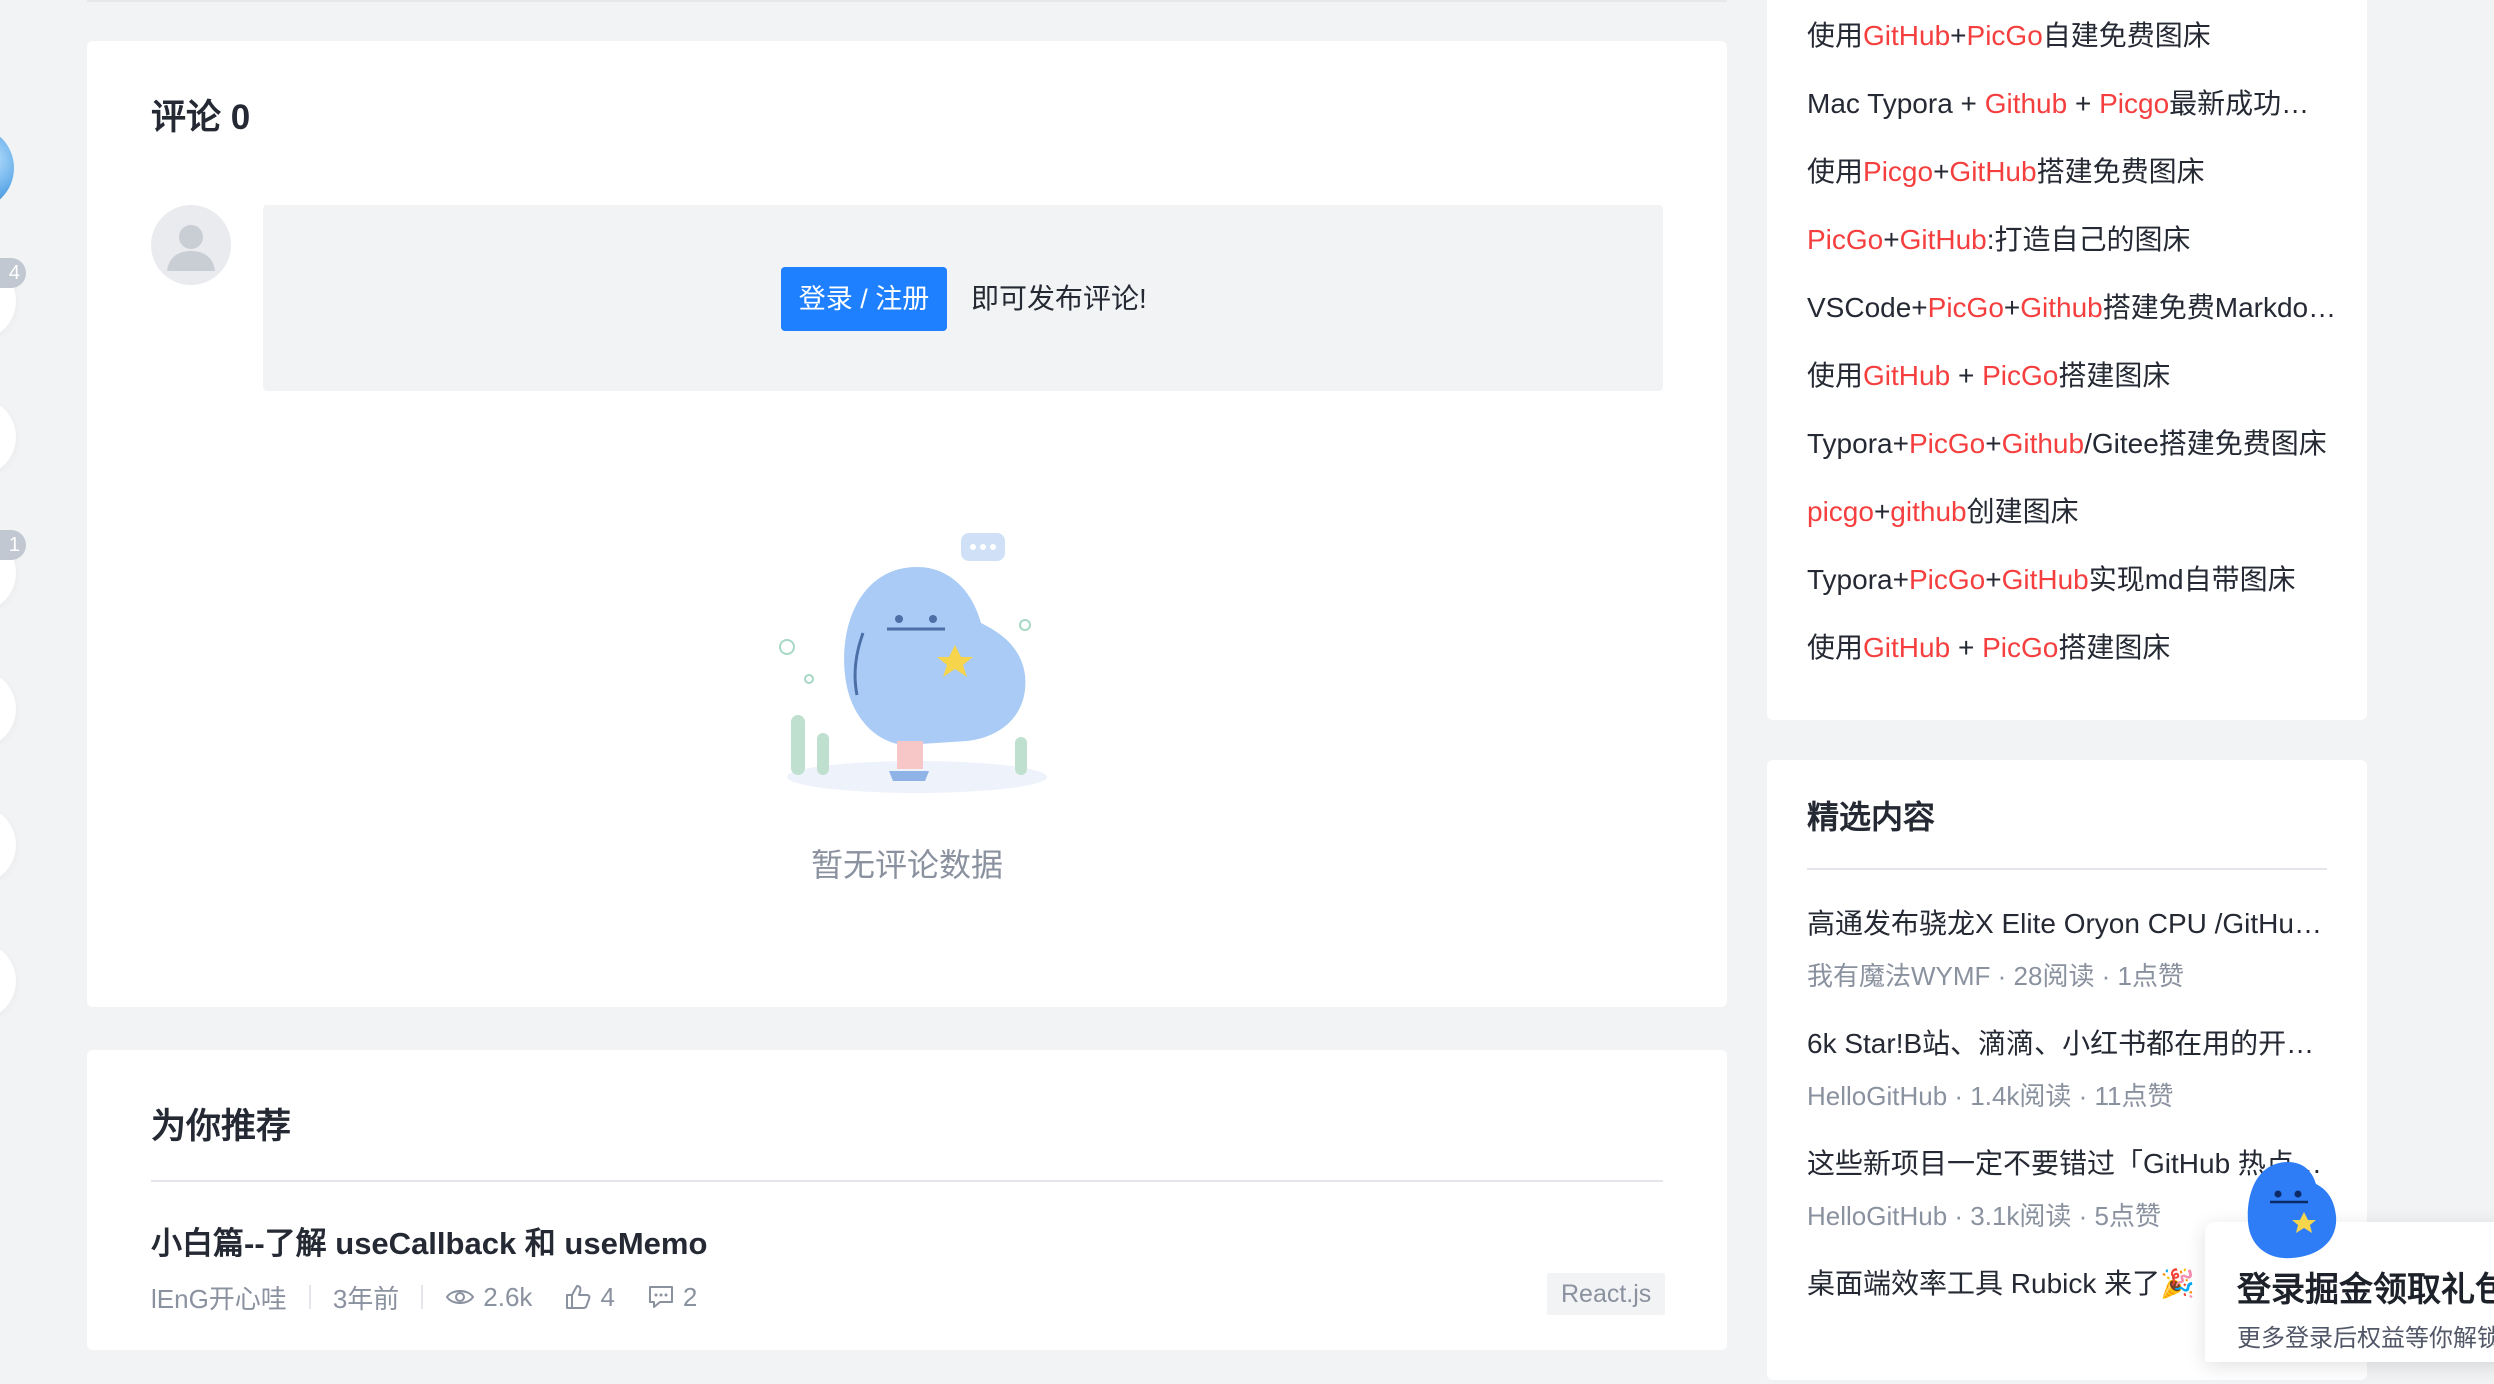  Describe the element at coordinates (191, 248) in the screenshot. I see `default-user-icon` at that location.